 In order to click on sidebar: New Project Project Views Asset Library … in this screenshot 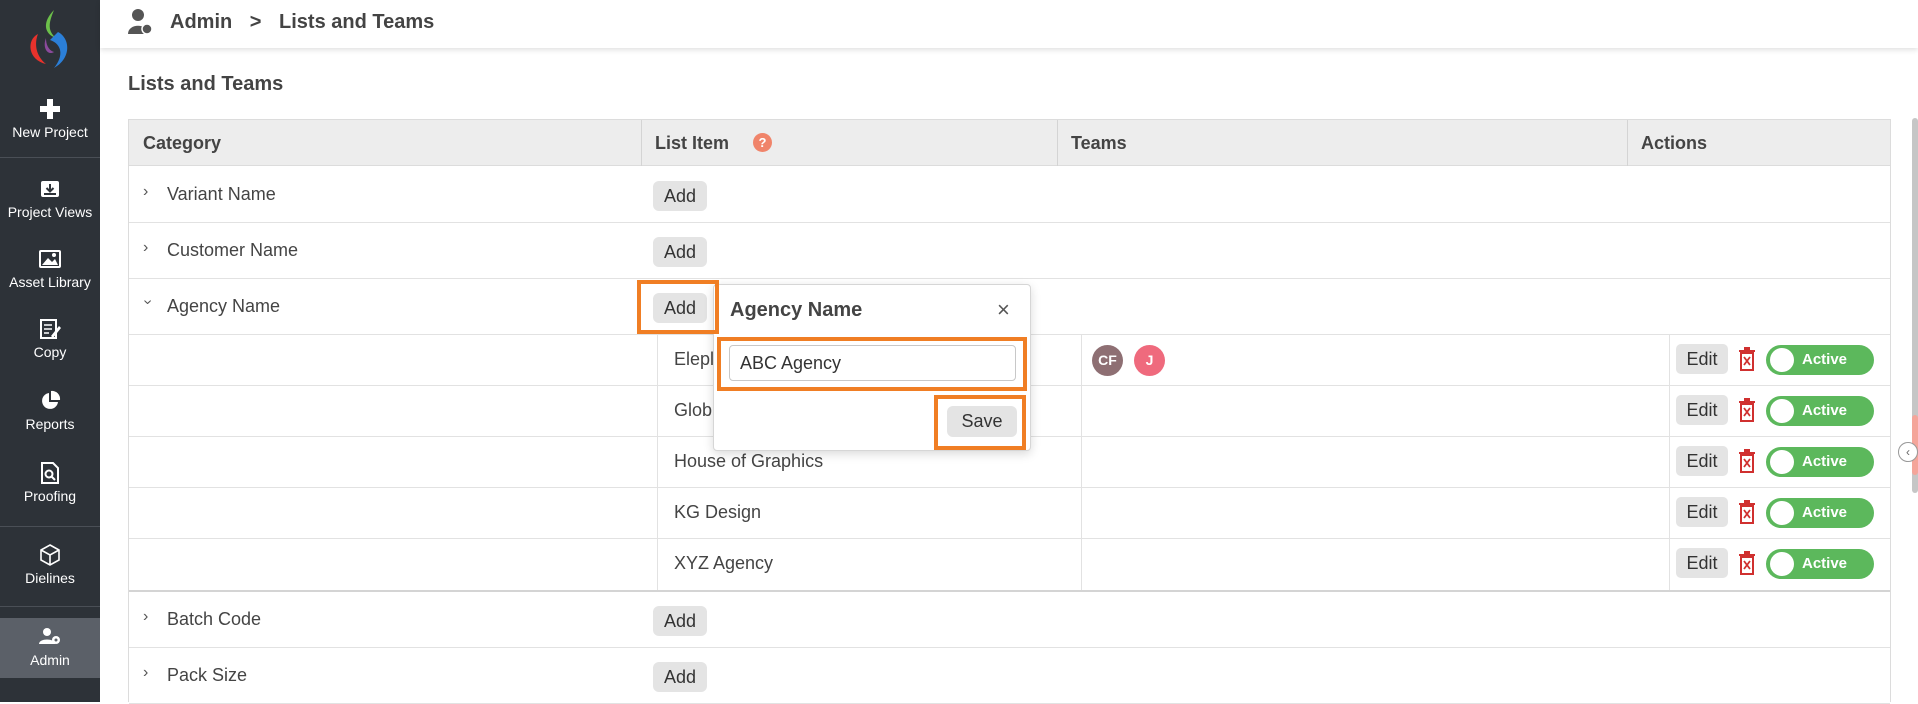, I will do `click(50, 351)`.